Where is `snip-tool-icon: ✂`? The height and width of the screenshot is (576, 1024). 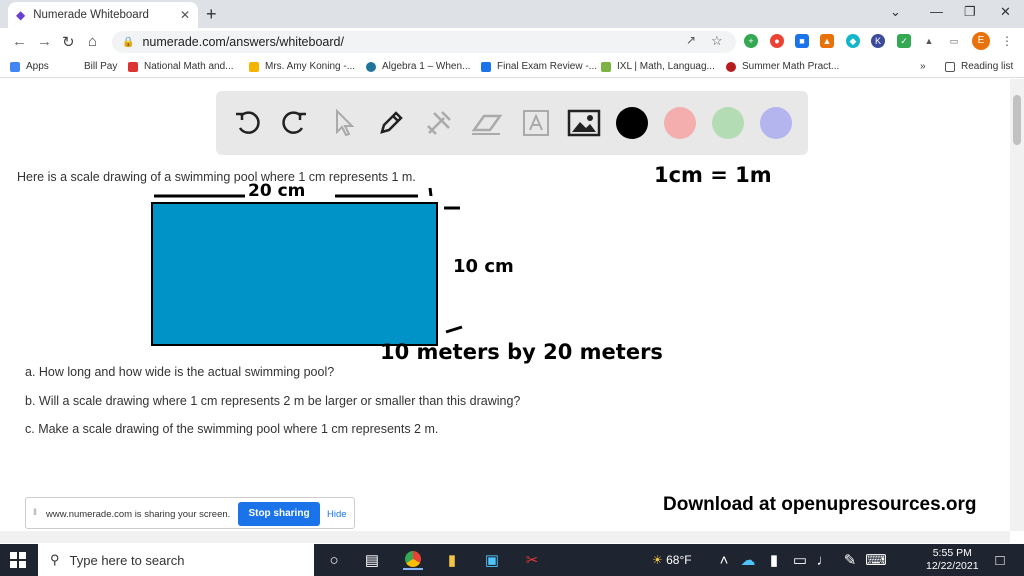
snip-tool-icon: ✂ is located at coordinates (532, 560).